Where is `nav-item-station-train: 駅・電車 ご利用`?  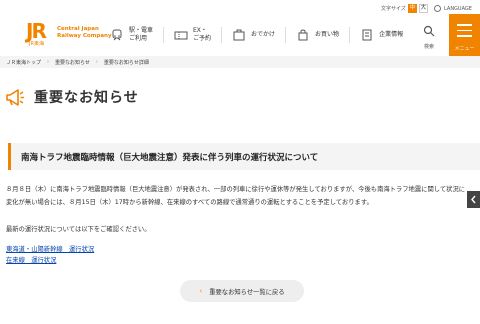 nav-item-station-train: 駅・電車 ご利用 is located at coordinates (136, 35).